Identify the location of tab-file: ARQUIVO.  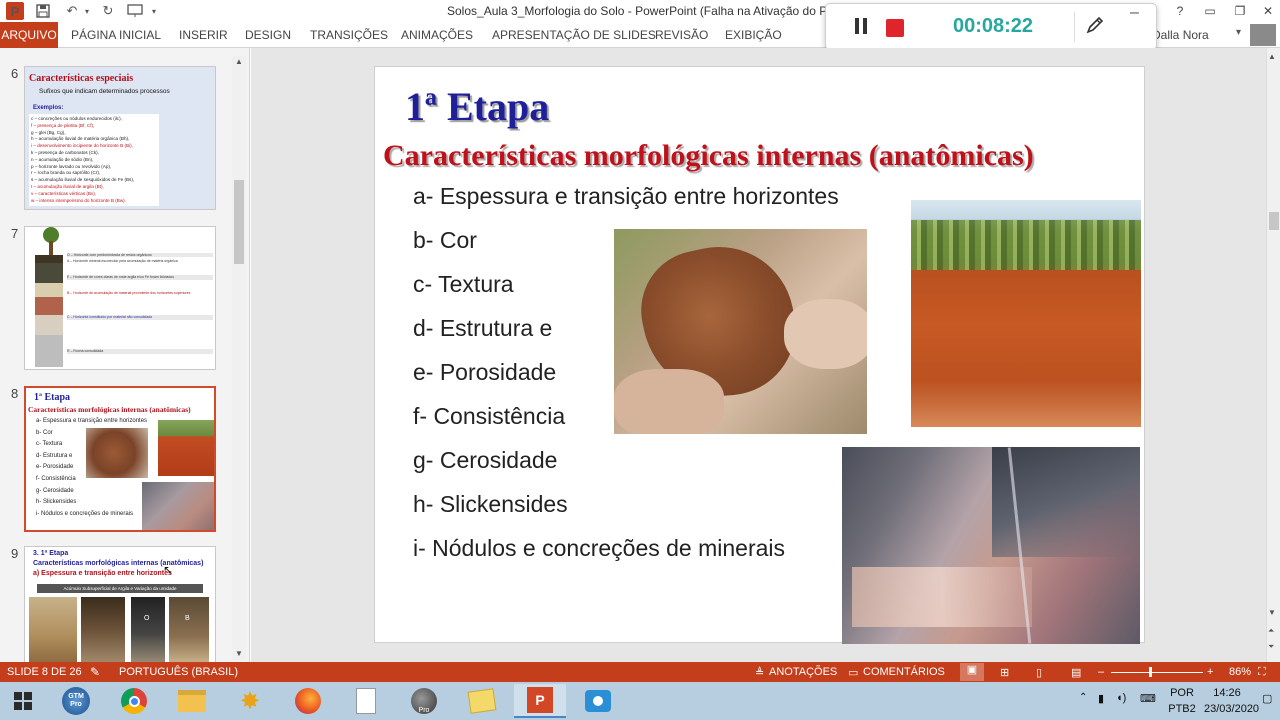
(29, 35).